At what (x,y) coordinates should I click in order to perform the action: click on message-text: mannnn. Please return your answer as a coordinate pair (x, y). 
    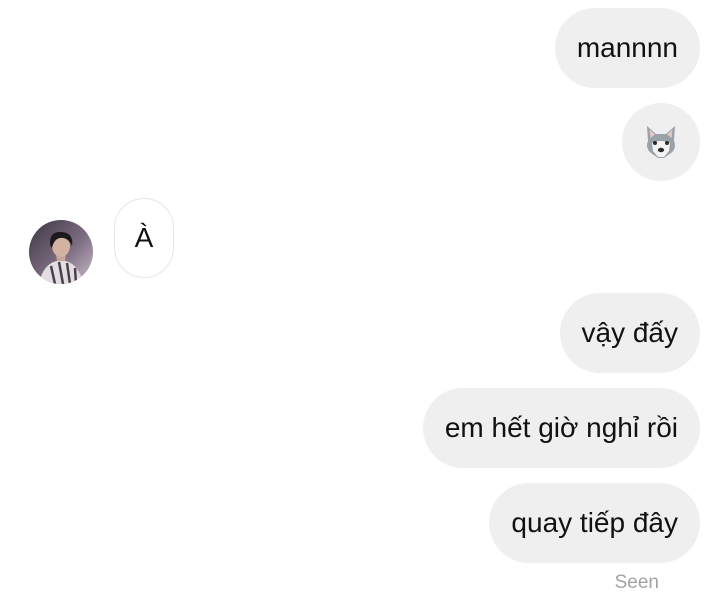
    Looking at the image, I should click on (627, 47).